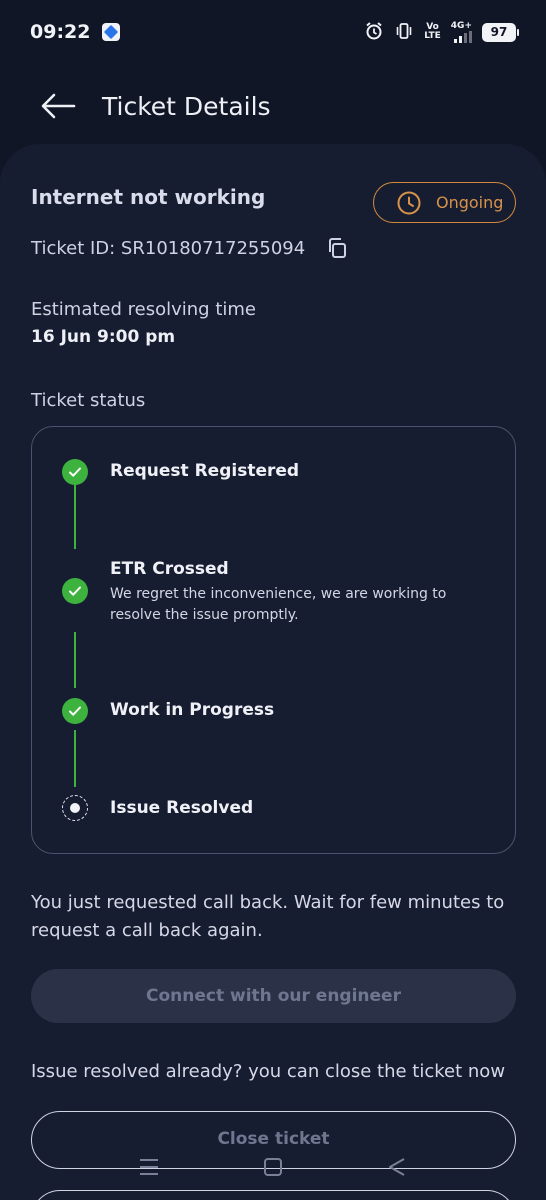 This screenshot has height=1200, width=546. I want to click on status-badge-label: Ongoing, so click(470, 202).